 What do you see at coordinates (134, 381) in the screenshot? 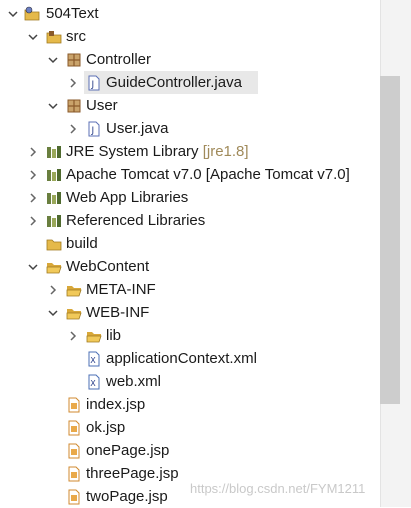
I see `tree-item-label: web.xml` at bounding box center [134, 381].